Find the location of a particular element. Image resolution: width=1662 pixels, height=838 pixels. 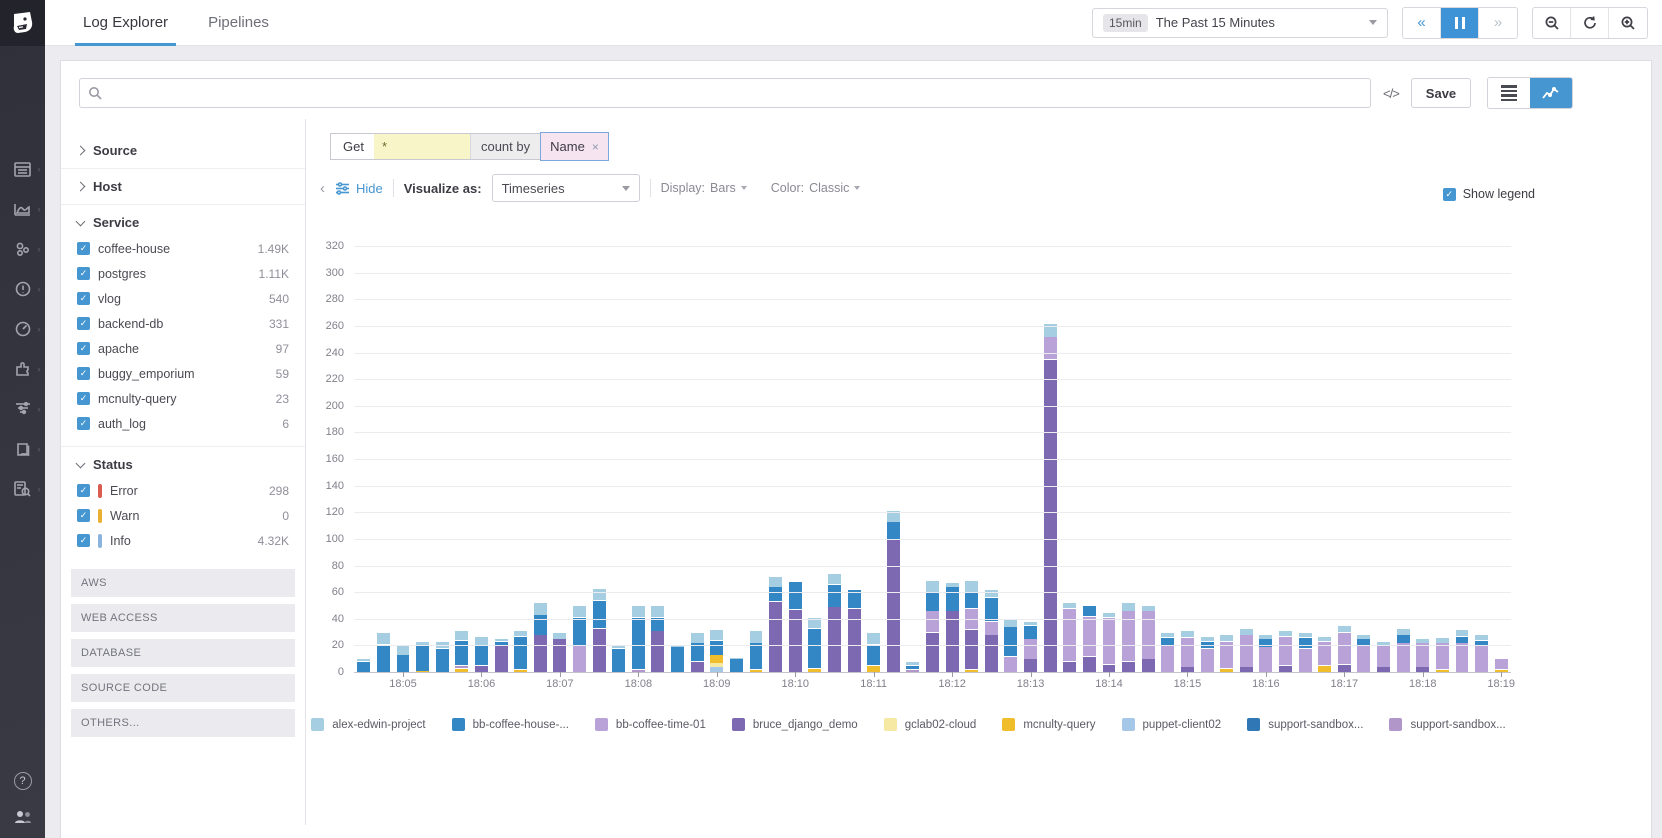

search-box is located at coordinates (725, 93).